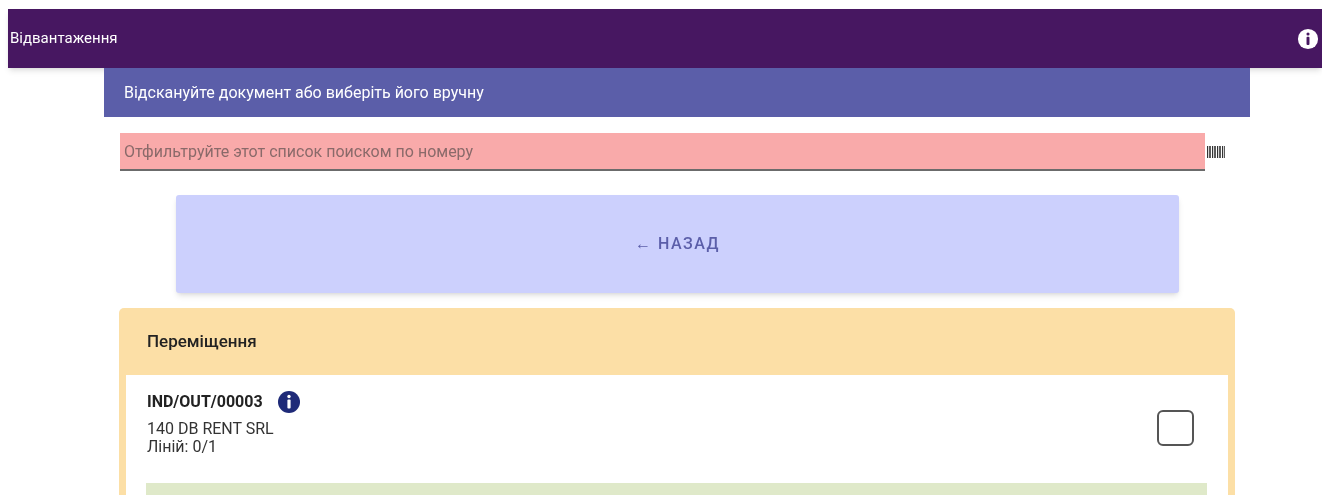 The height and width of the screenshot is (495, 1322). I want to click on banner-text: Відскануйте документ або виберіть його вручну, so click(304, 92).